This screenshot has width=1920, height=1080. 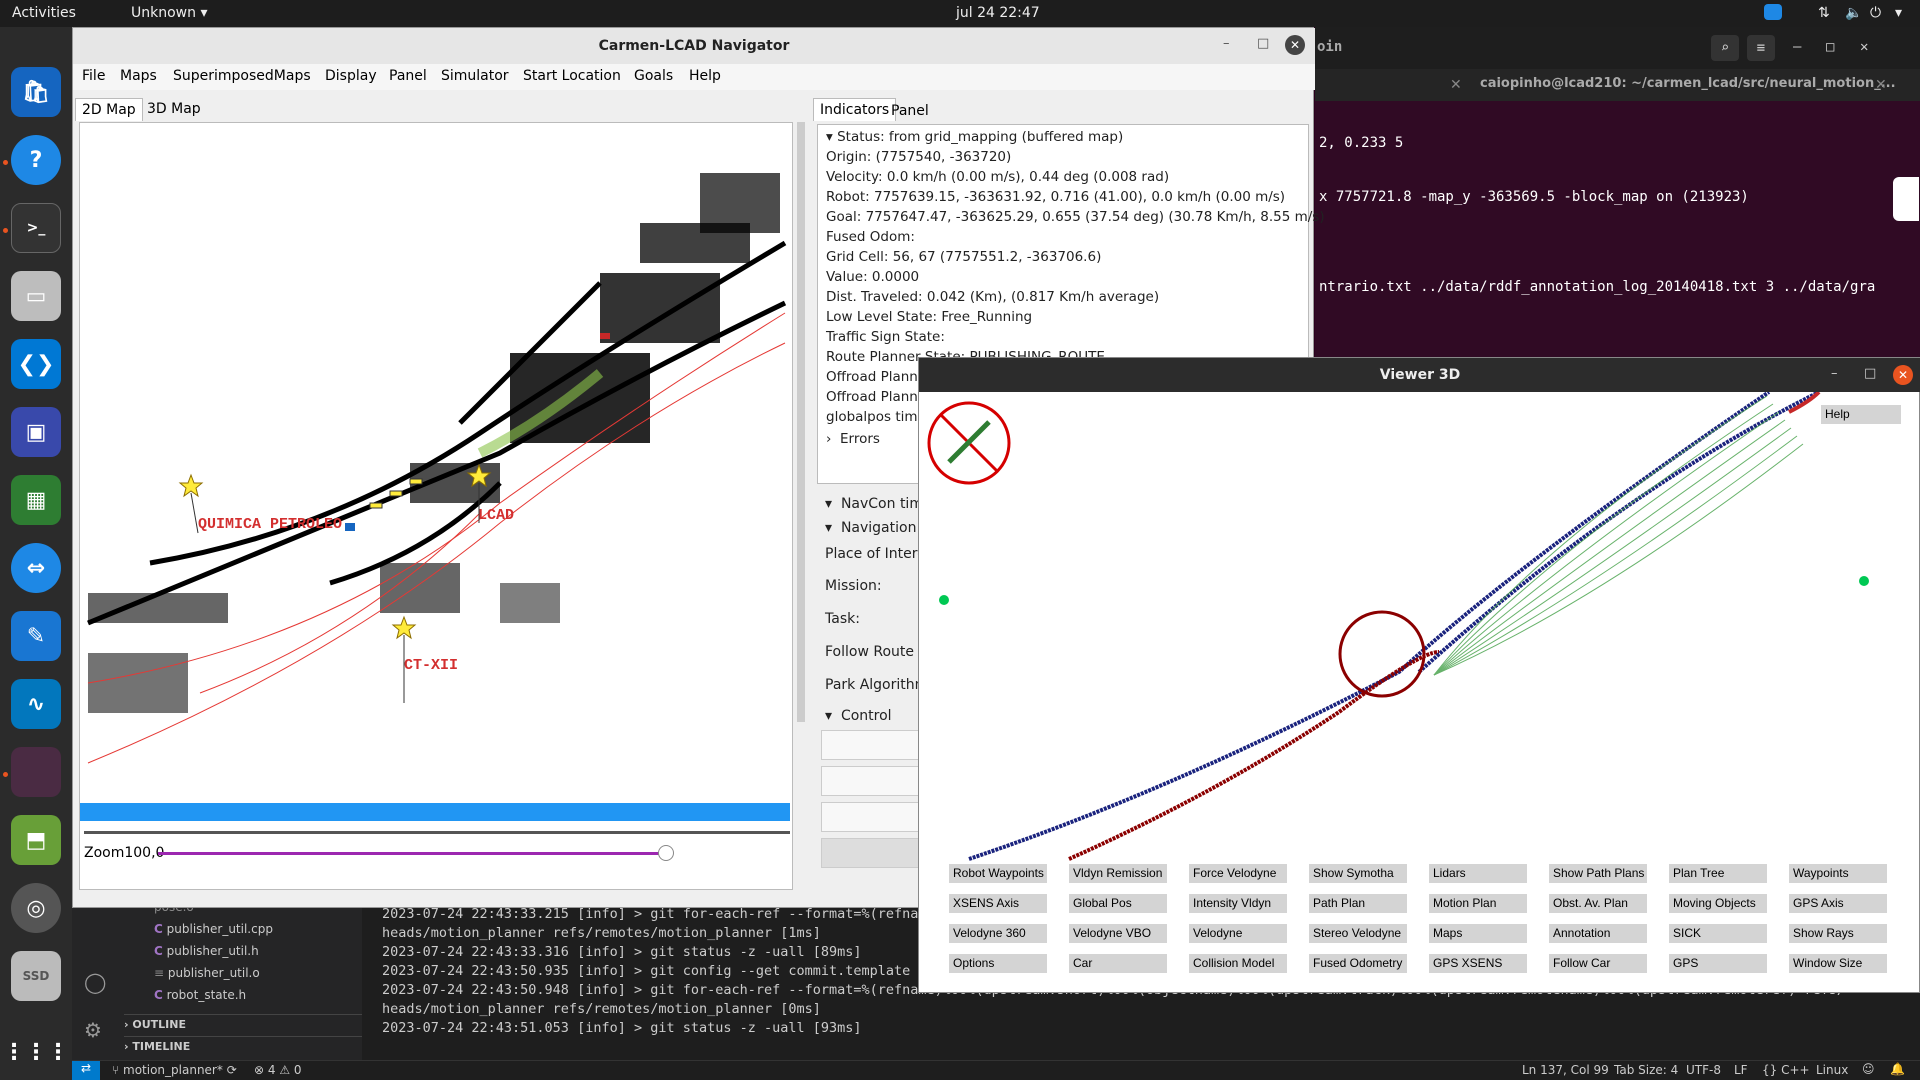 I want to click on tab-3d-map: 3D Map, so click(x=174, y=109).